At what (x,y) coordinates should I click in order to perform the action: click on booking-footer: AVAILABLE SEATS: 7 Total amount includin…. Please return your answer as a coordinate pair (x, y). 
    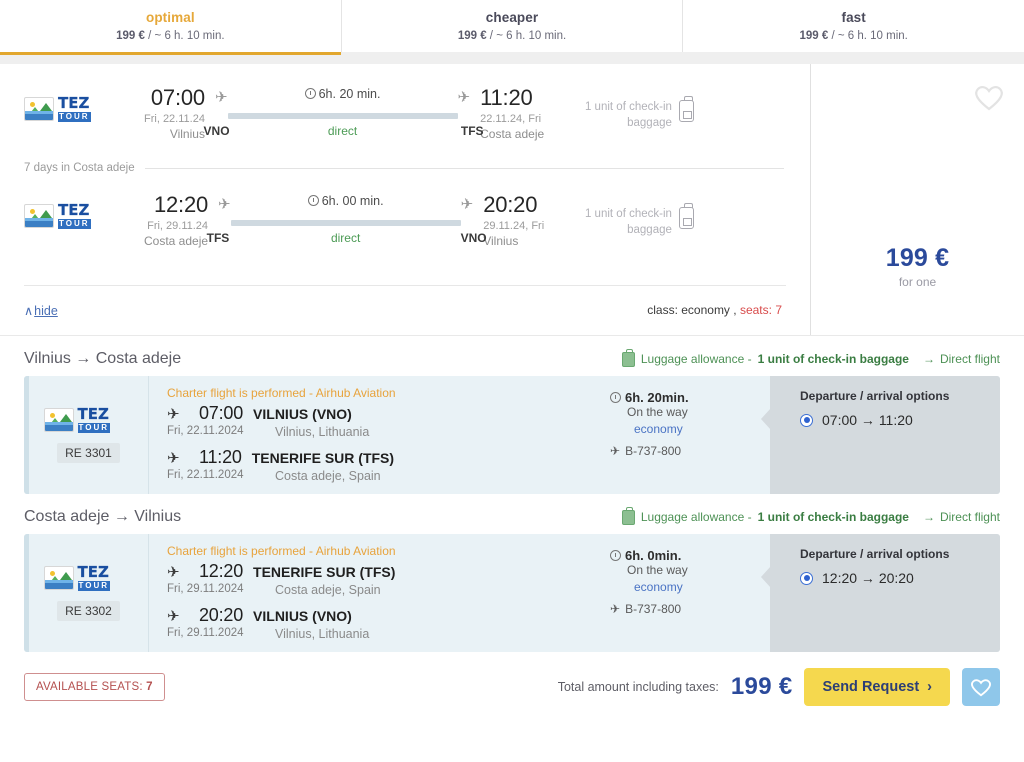
    Looking at the image, I should click on (512, 679).